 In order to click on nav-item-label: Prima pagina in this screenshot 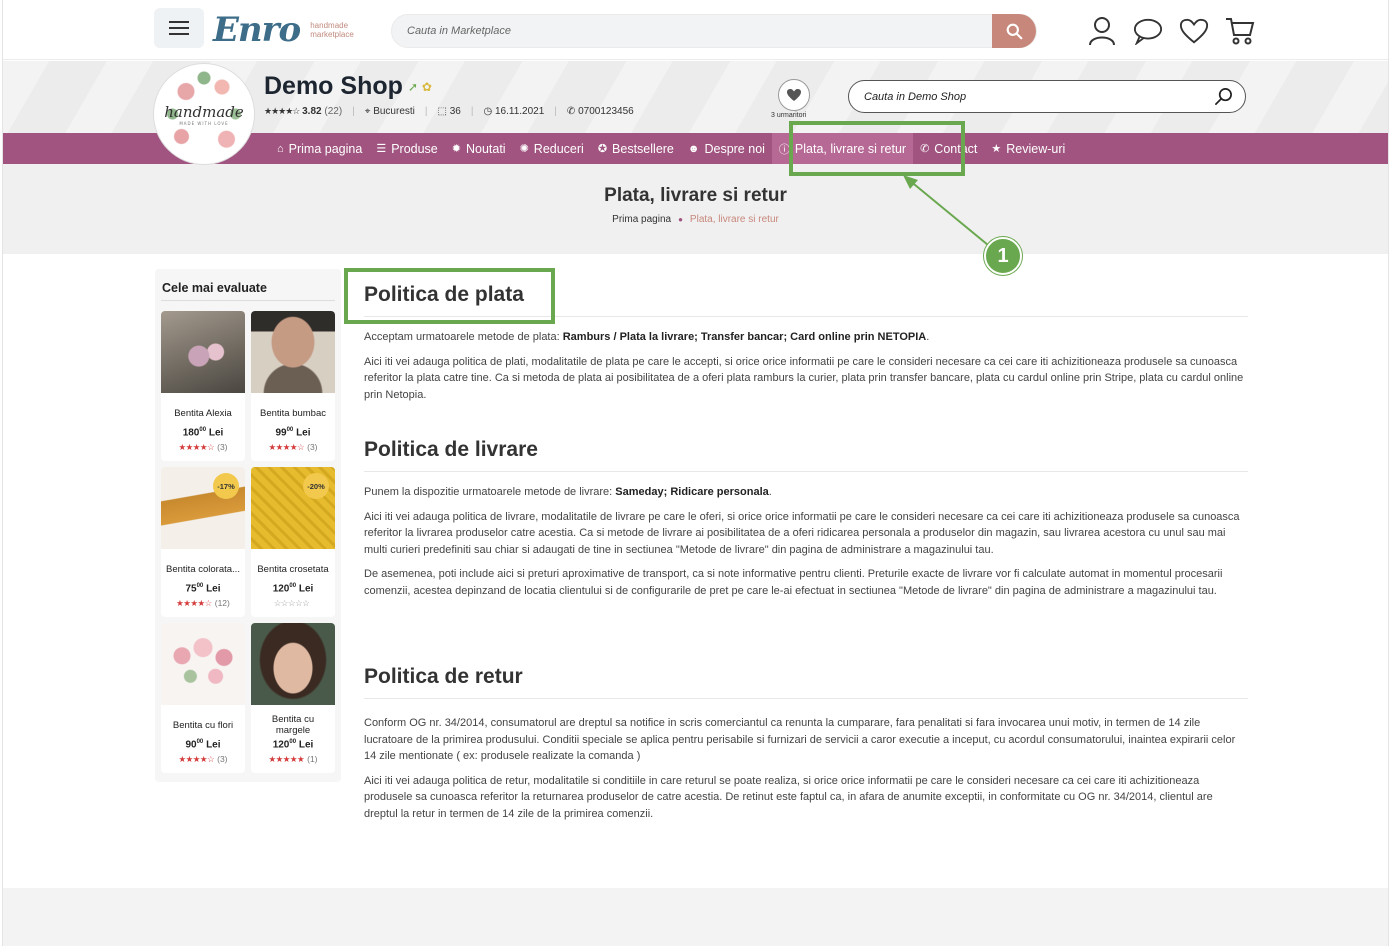, I will do `click(325, 148)`.